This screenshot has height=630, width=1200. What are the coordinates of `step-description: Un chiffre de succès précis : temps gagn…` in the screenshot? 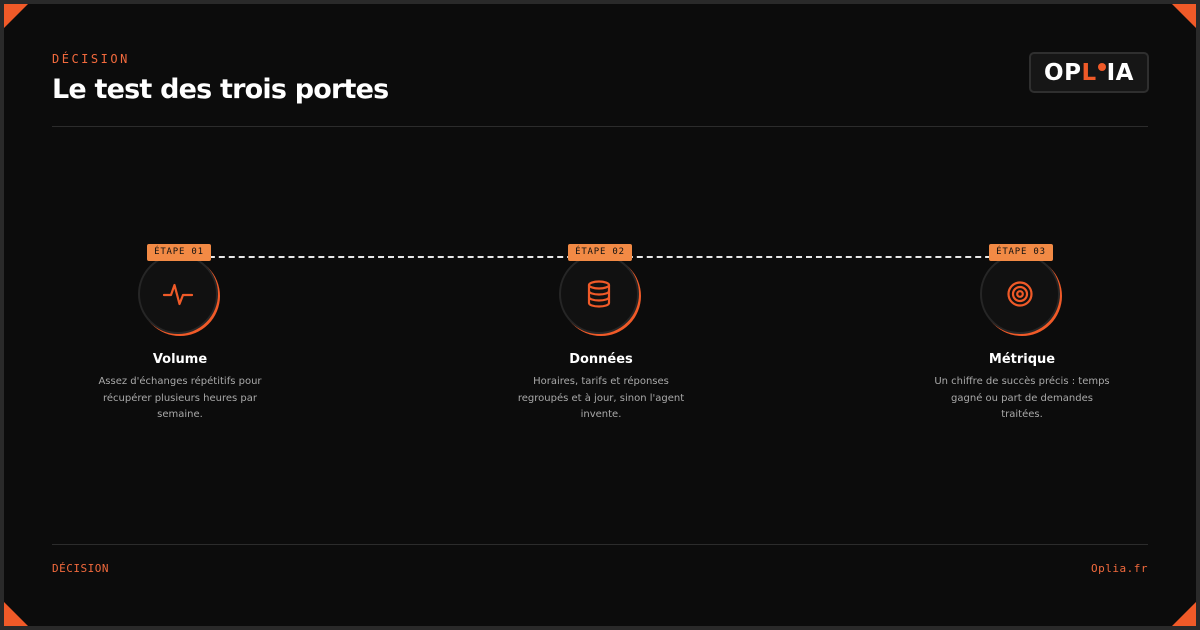 It's located at (1022, 398).